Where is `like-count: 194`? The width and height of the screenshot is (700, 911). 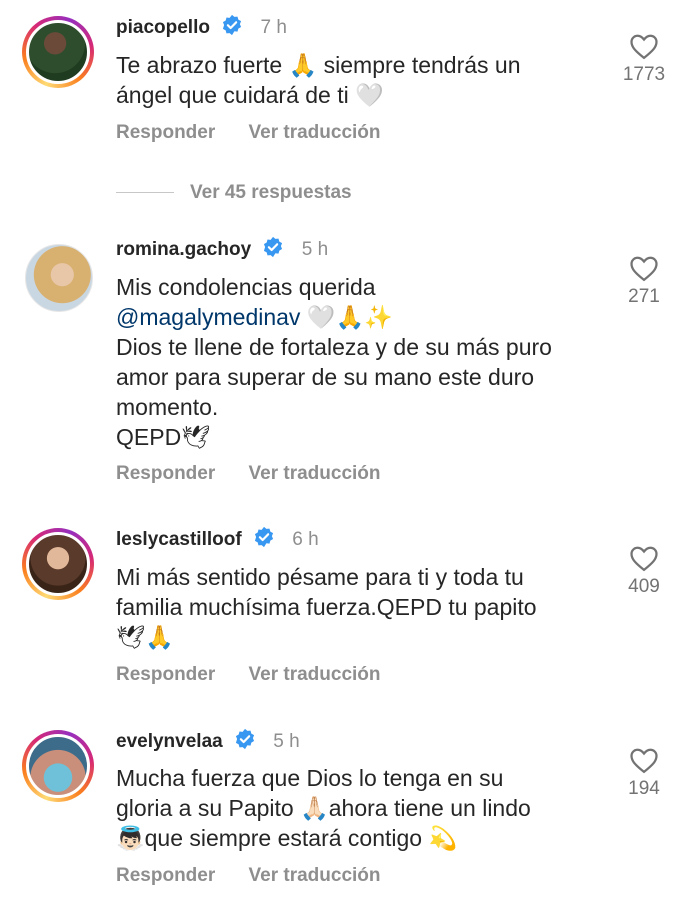
like-count: 194 is located at coordinates (644, 788).